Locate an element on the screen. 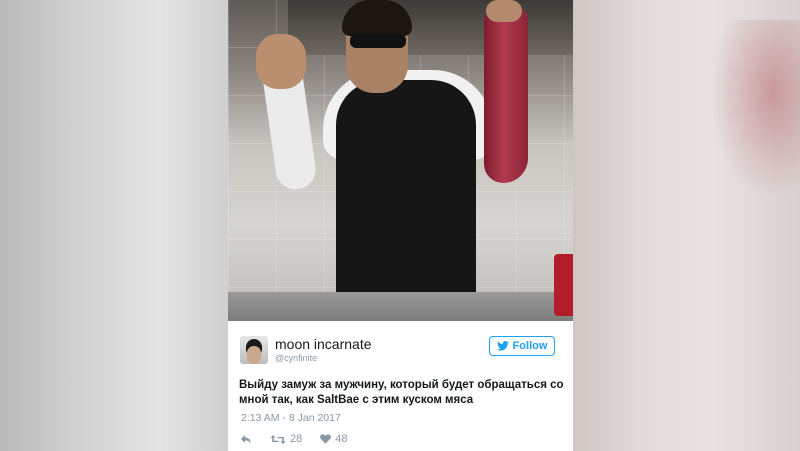  heart-icon is located at coordinates (326, 439).